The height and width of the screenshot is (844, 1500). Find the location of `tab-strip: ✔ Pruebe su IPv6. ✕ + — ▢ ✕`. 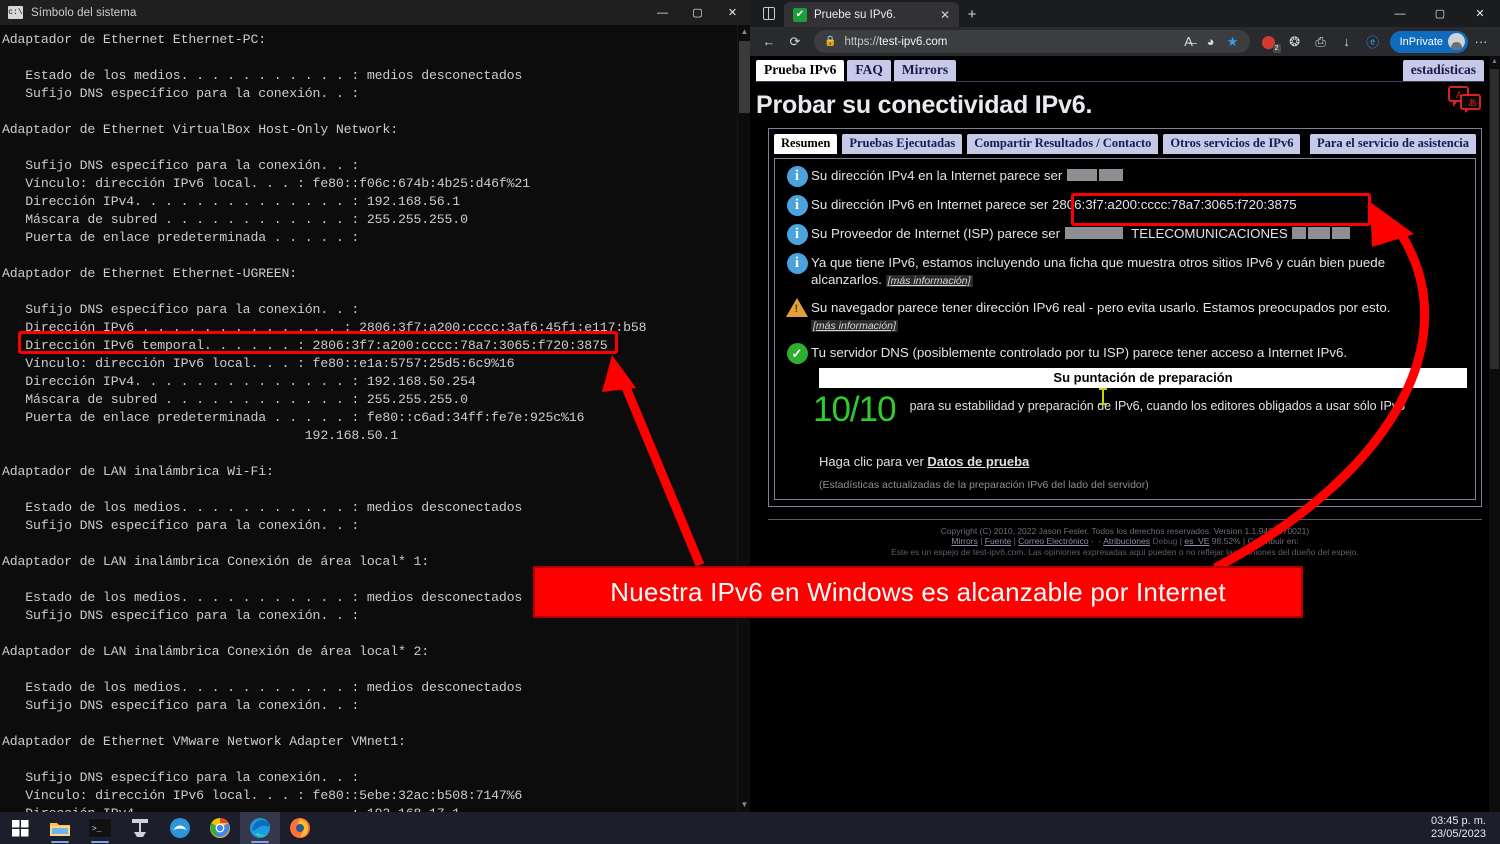

tab-strip: ✔ Pruebe su IPv6. ✕ + — ▢ ✕ is located at coordinates (1125, 13).